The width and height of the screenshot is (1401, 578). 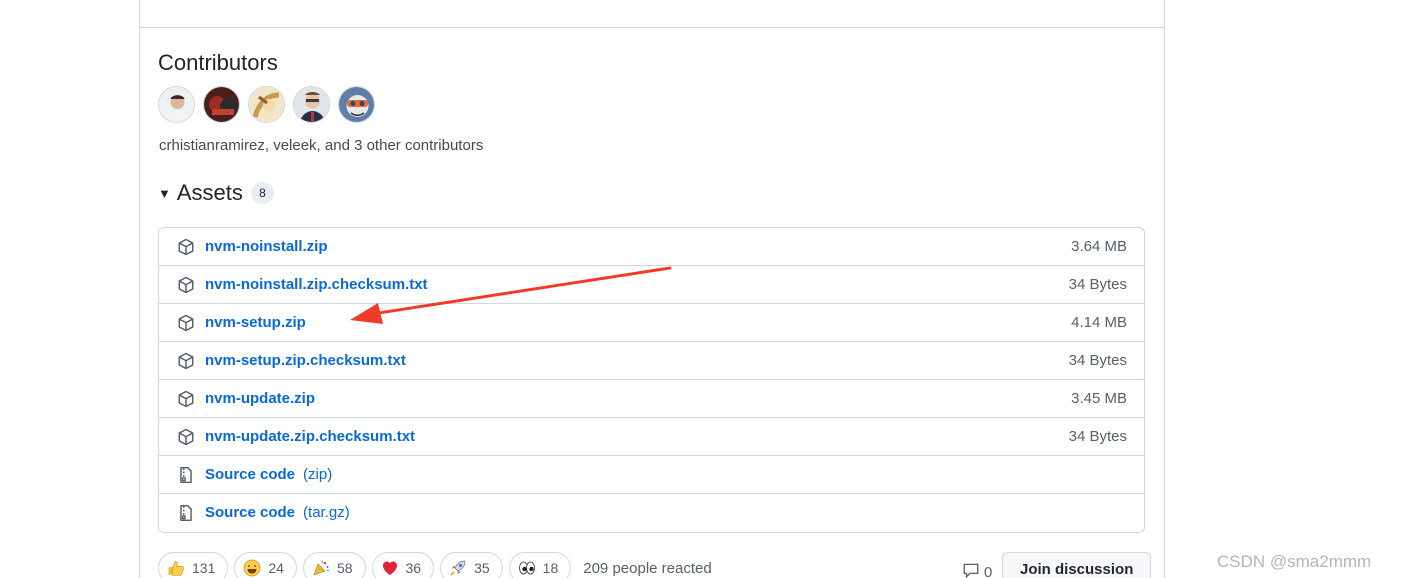 What do you see at coordinates (276, 568) in the screenshot?
I see `reaction-count: 24` at bounding box center [276, 568].